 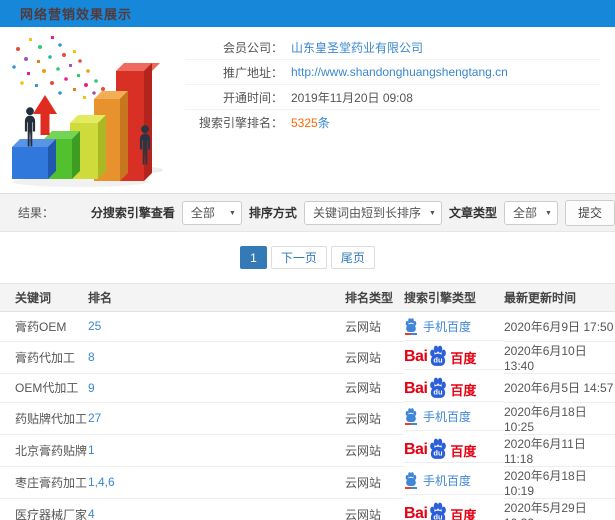 I want to click on company-label: 会员公司：, so click(x=252, y=47).